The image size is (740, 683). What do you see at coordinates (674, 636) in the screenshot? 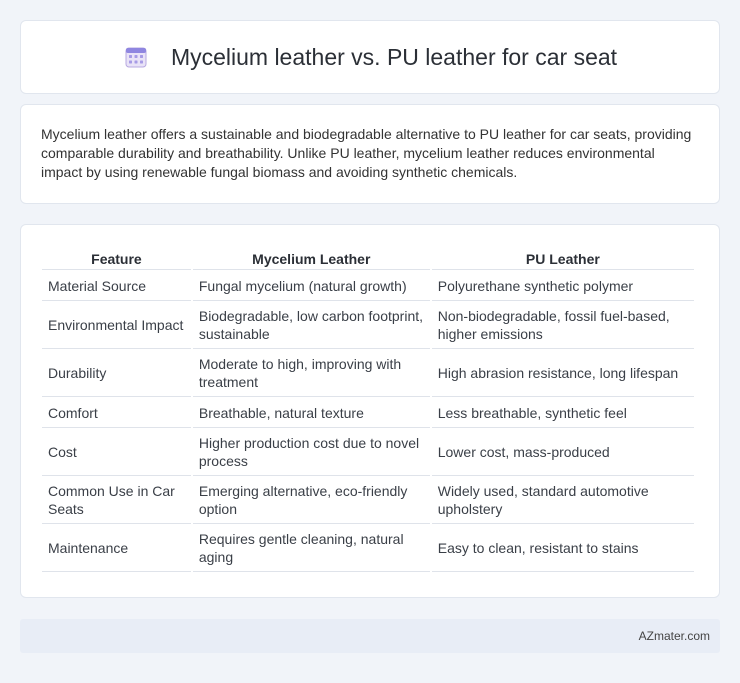
I see `footer-brand: AZmater.com` at bounding box center [674, 636].